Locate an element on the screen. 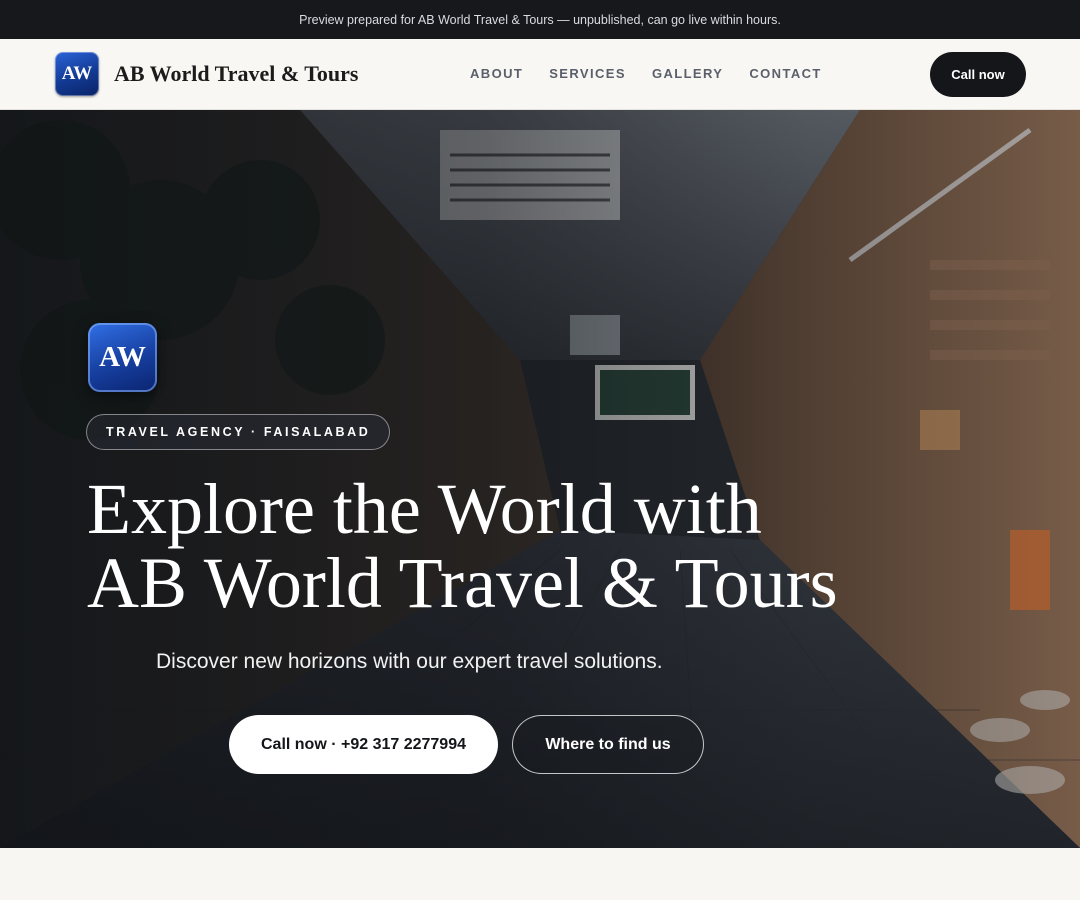  brand-logo-text: AW is located at coordinates (77, 73).